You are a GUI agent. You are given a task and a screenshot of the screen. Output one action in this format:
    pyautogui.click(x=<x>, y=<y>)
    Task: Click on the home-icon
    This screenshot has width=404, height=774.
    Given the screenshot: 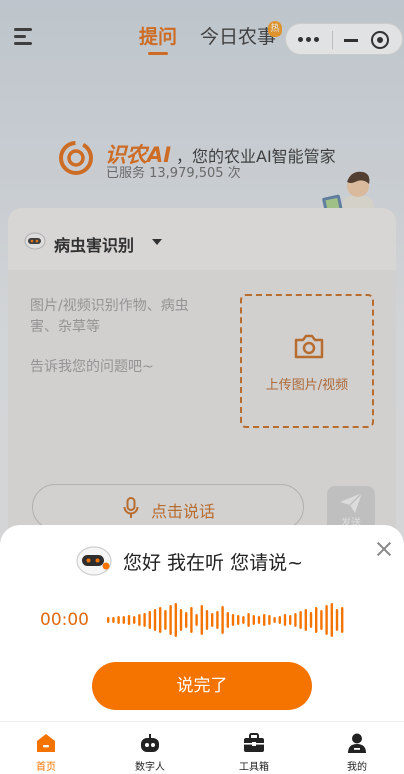 What is the action you would take?
    pyautogui.click(x=46, y=743)
    